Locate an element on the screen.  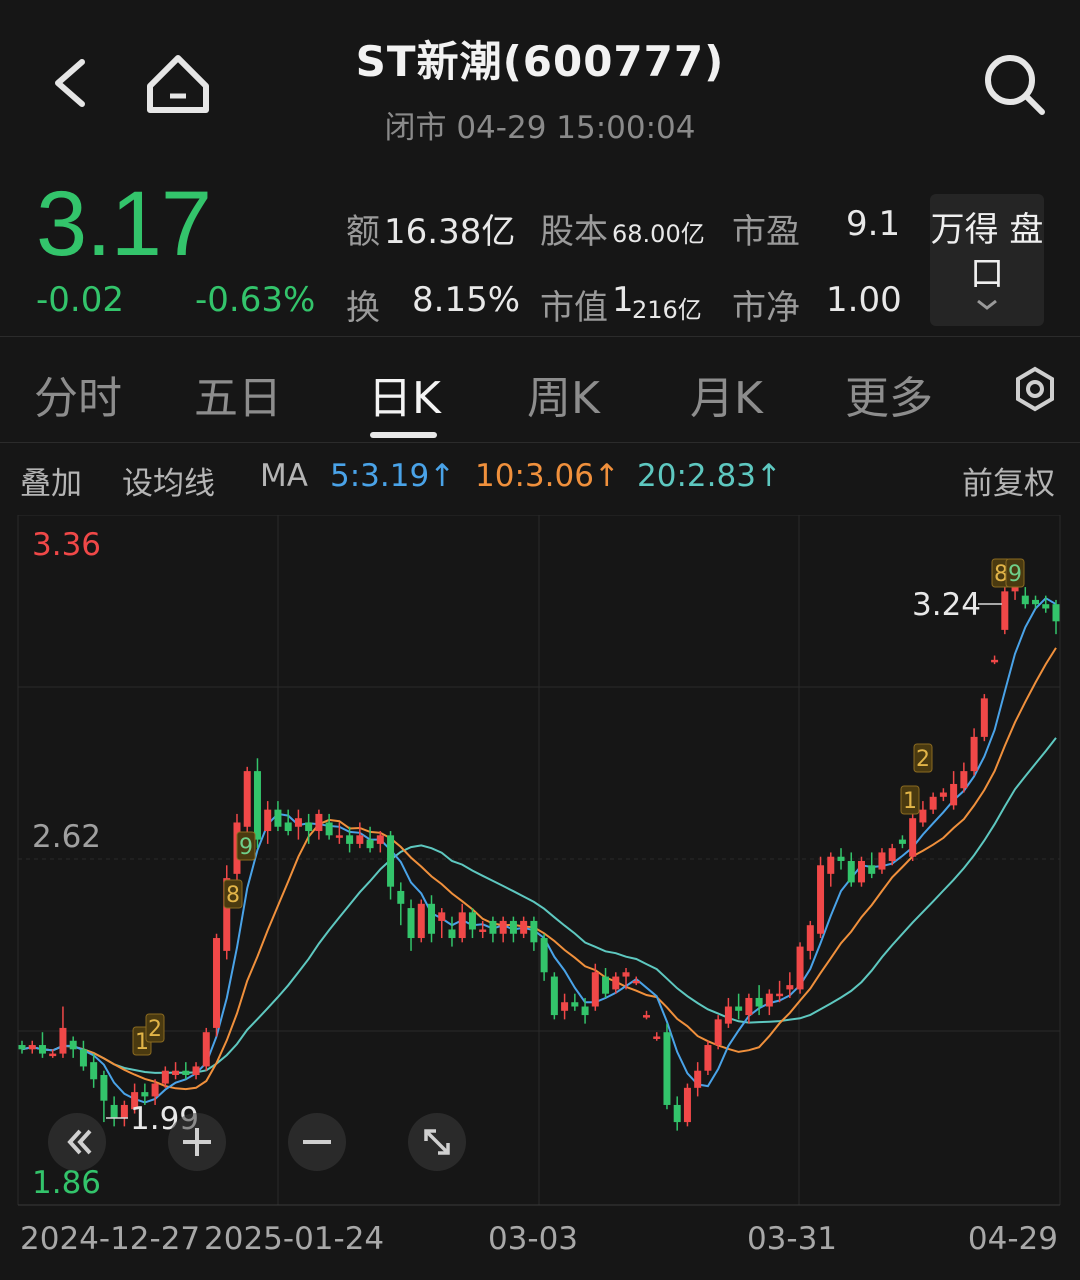
divider is located at coordinates (540, 336).